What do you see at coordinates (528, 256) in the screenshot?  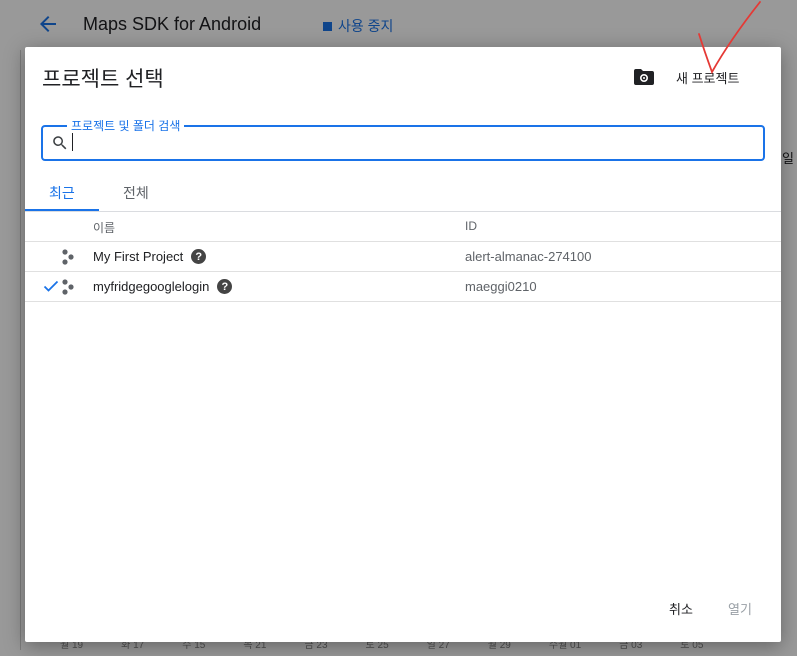 I see `project-id: alert-almanac-274100` at bounding box center [528, 256].